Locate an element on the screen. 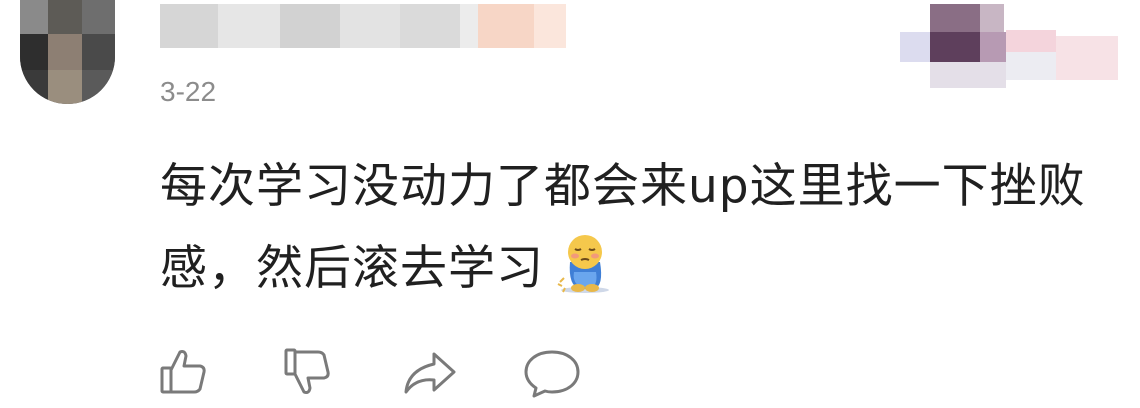 The height and width of the screenshot is (408, 1140). thumbs-up-icon is located at coordinates (182, 372).